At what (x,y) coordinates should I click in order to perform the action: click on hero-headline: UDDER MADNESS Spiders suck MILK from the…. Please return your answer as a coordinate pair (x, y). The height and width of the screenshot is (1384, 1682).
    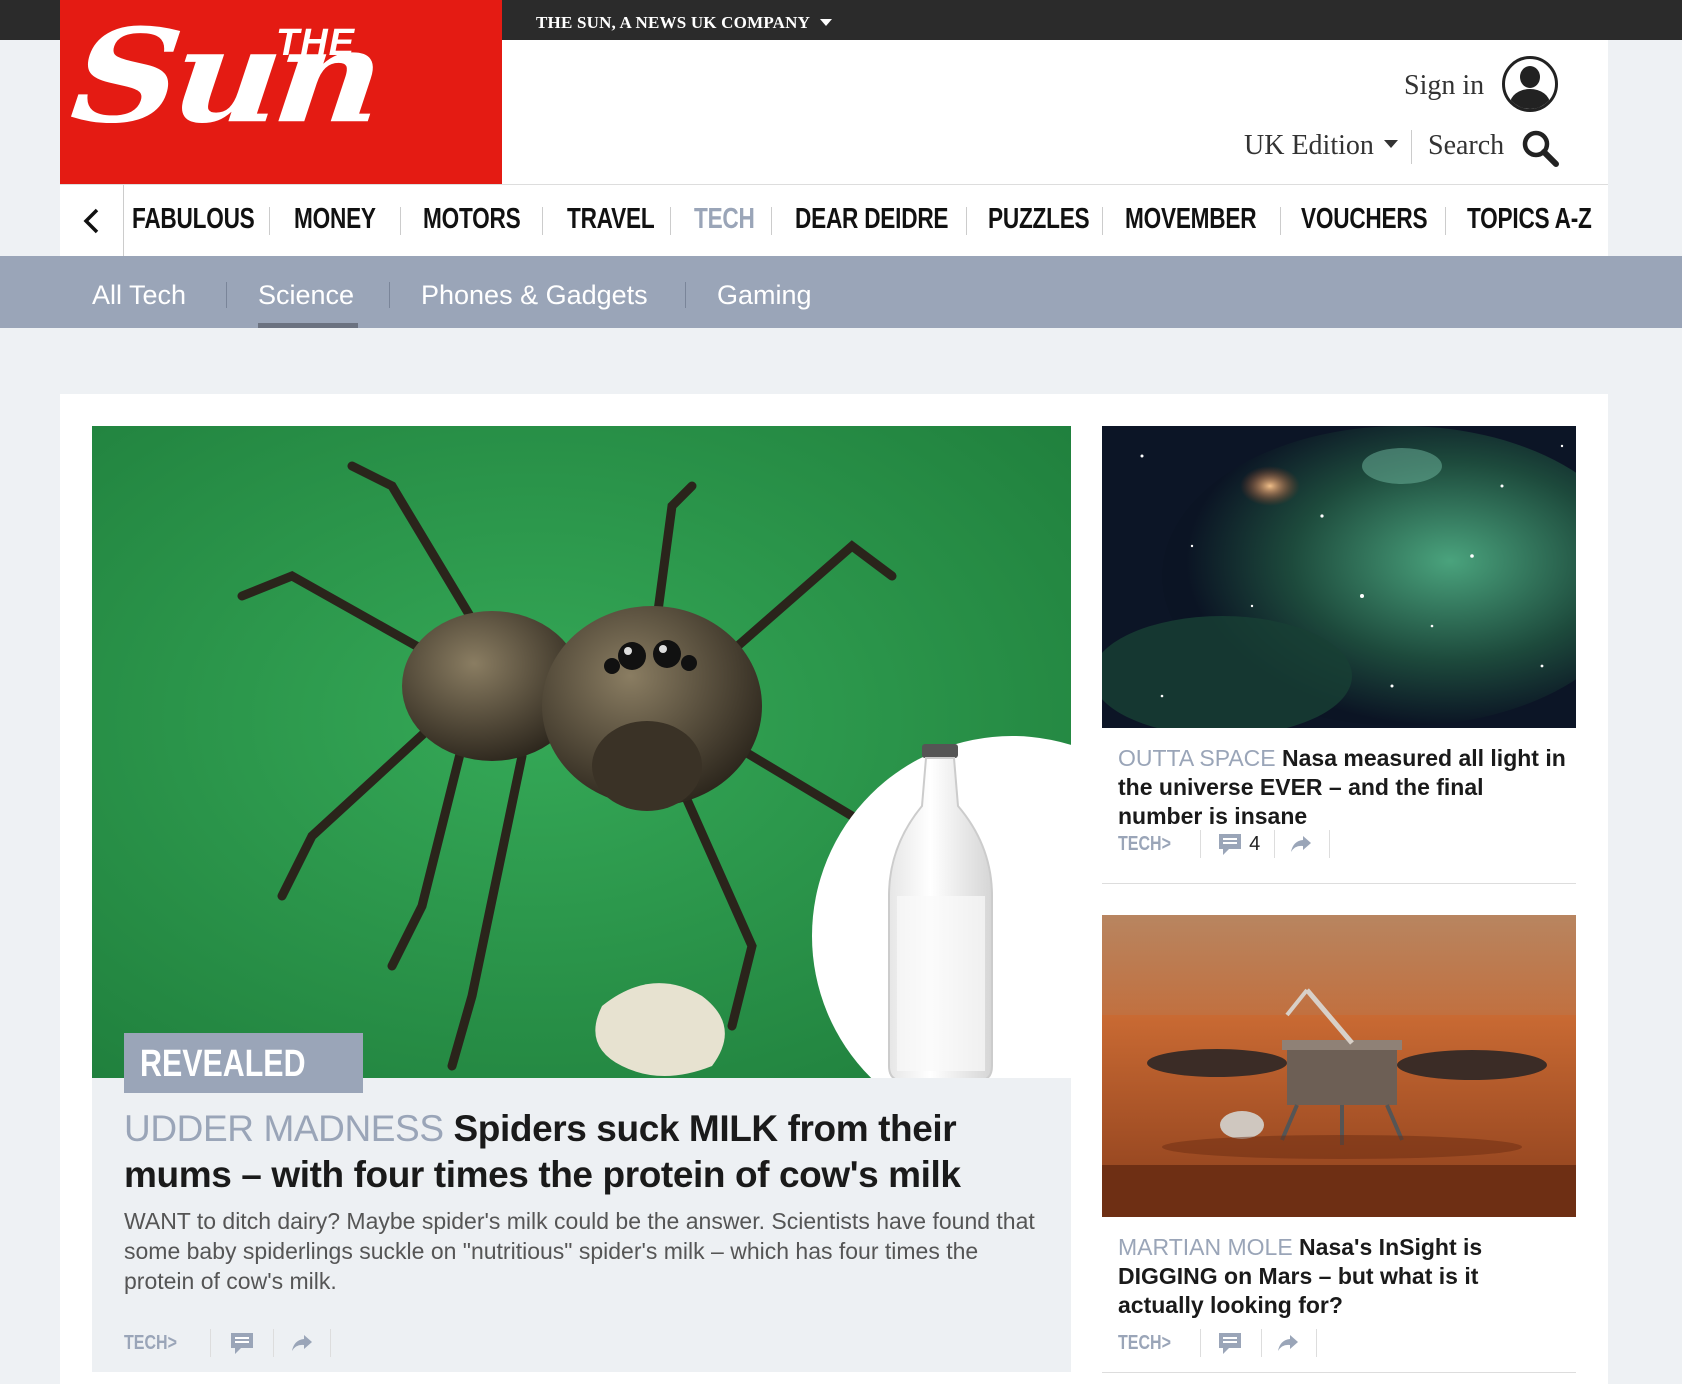
    Looking at the image, I should click on (589, 1152).